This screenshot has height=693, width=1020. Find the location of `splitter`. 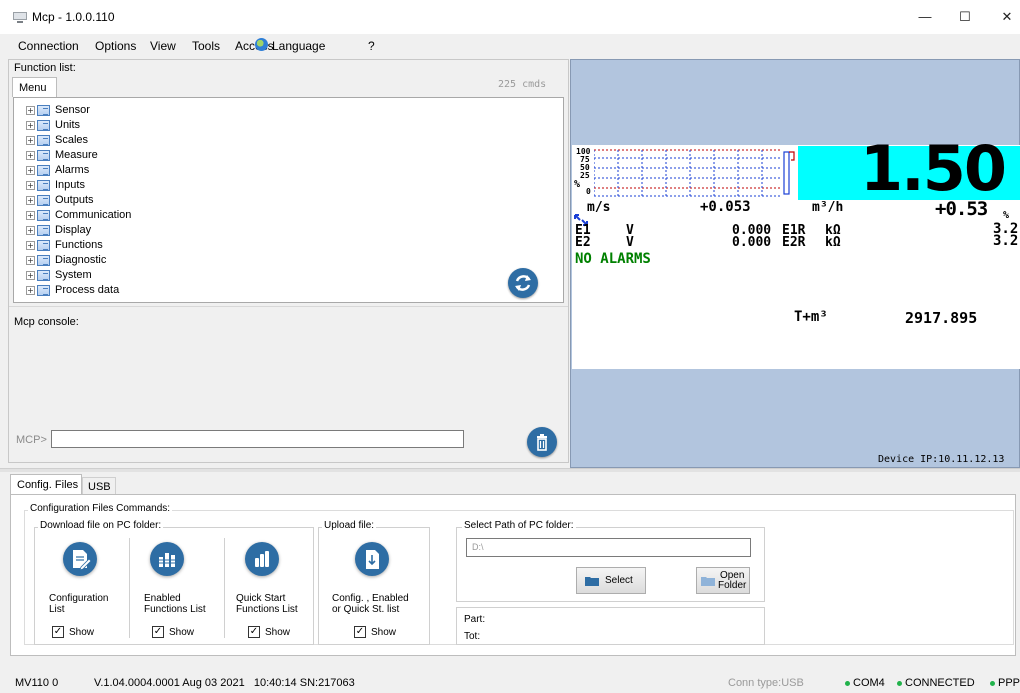

splitter is located at coordinates (510, 470).